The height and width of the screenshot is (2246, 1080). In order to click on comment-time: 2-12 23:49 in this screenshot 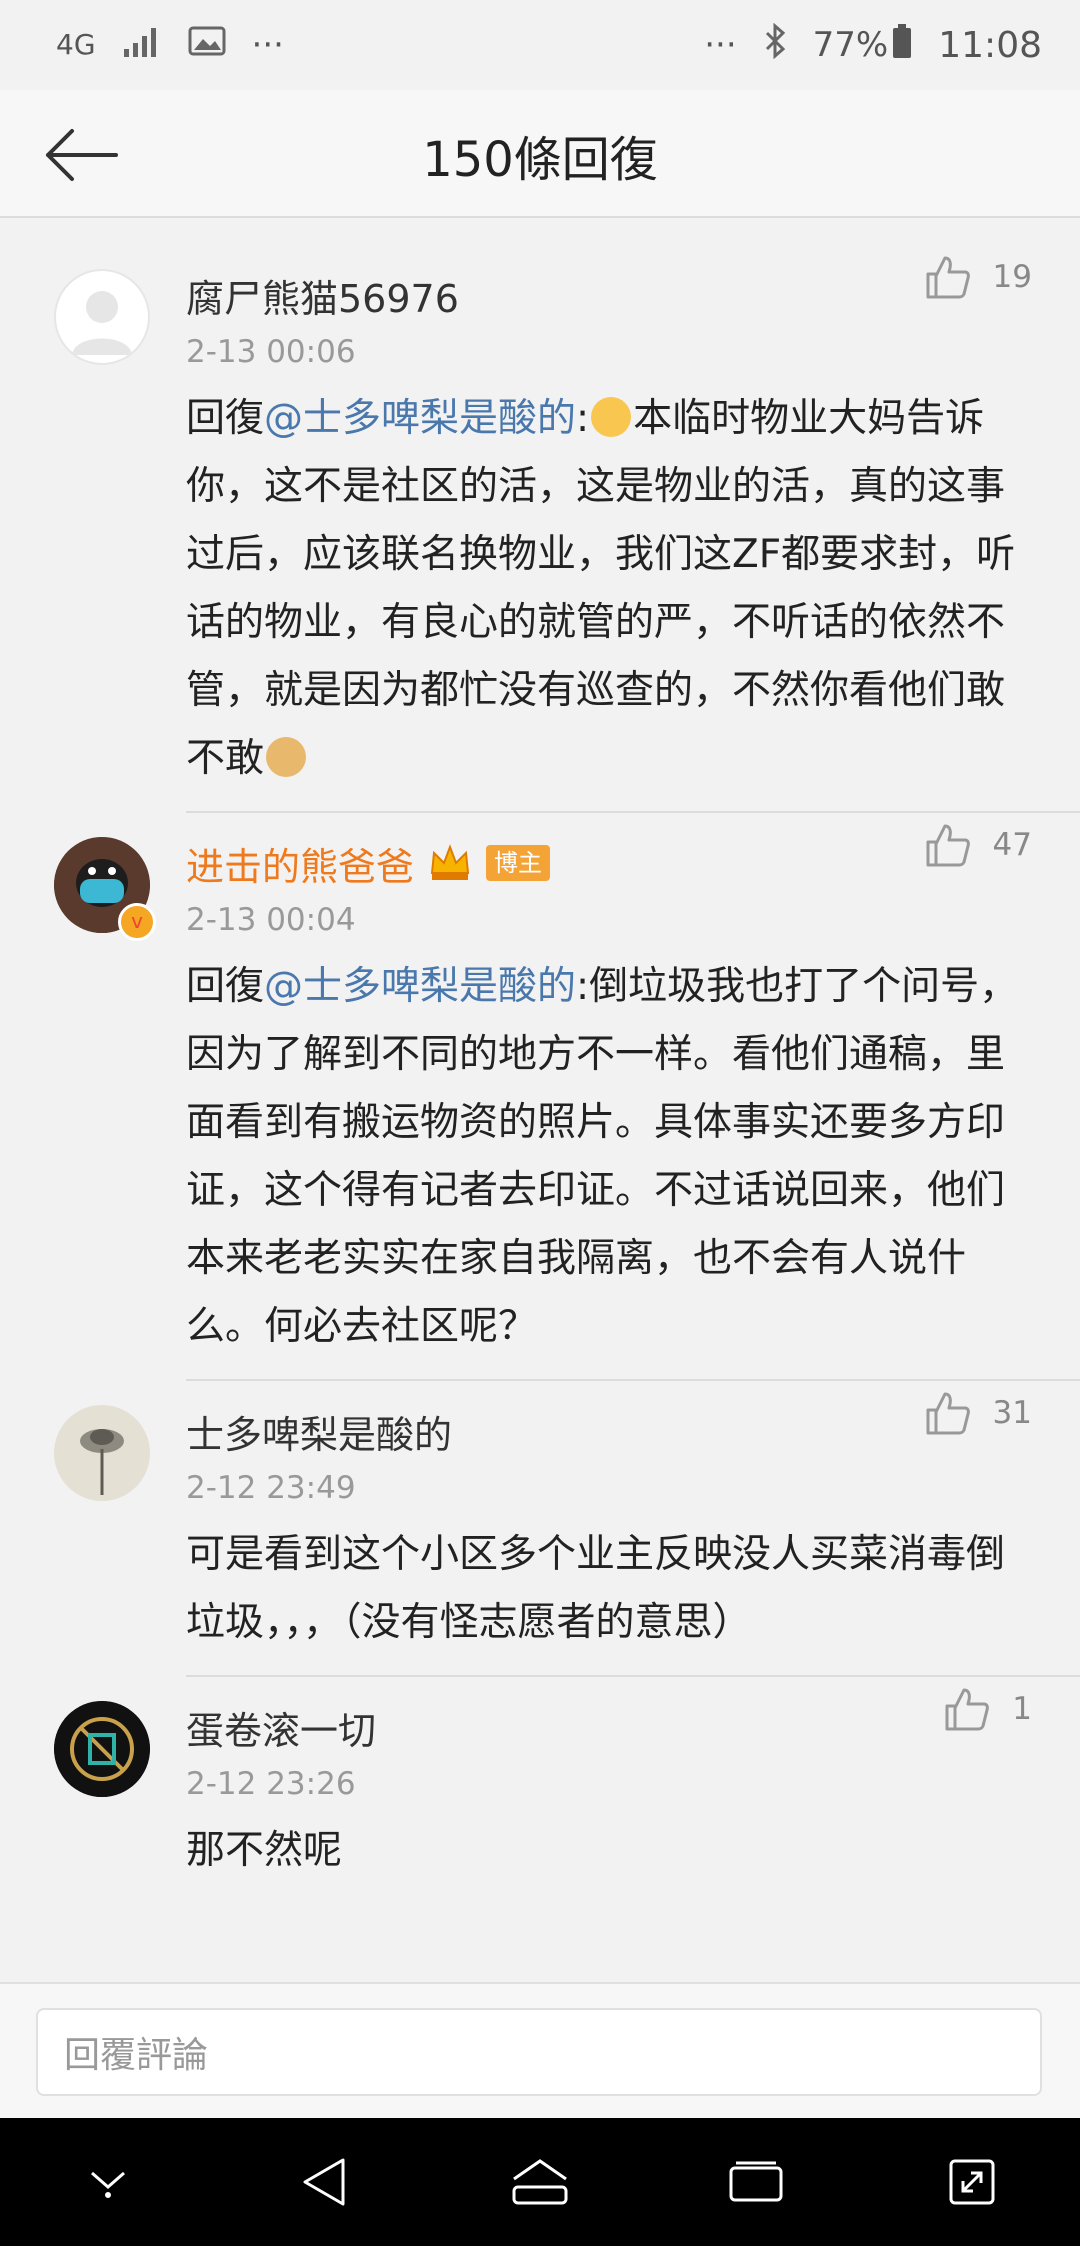, I will do `click(271, 1488)`.